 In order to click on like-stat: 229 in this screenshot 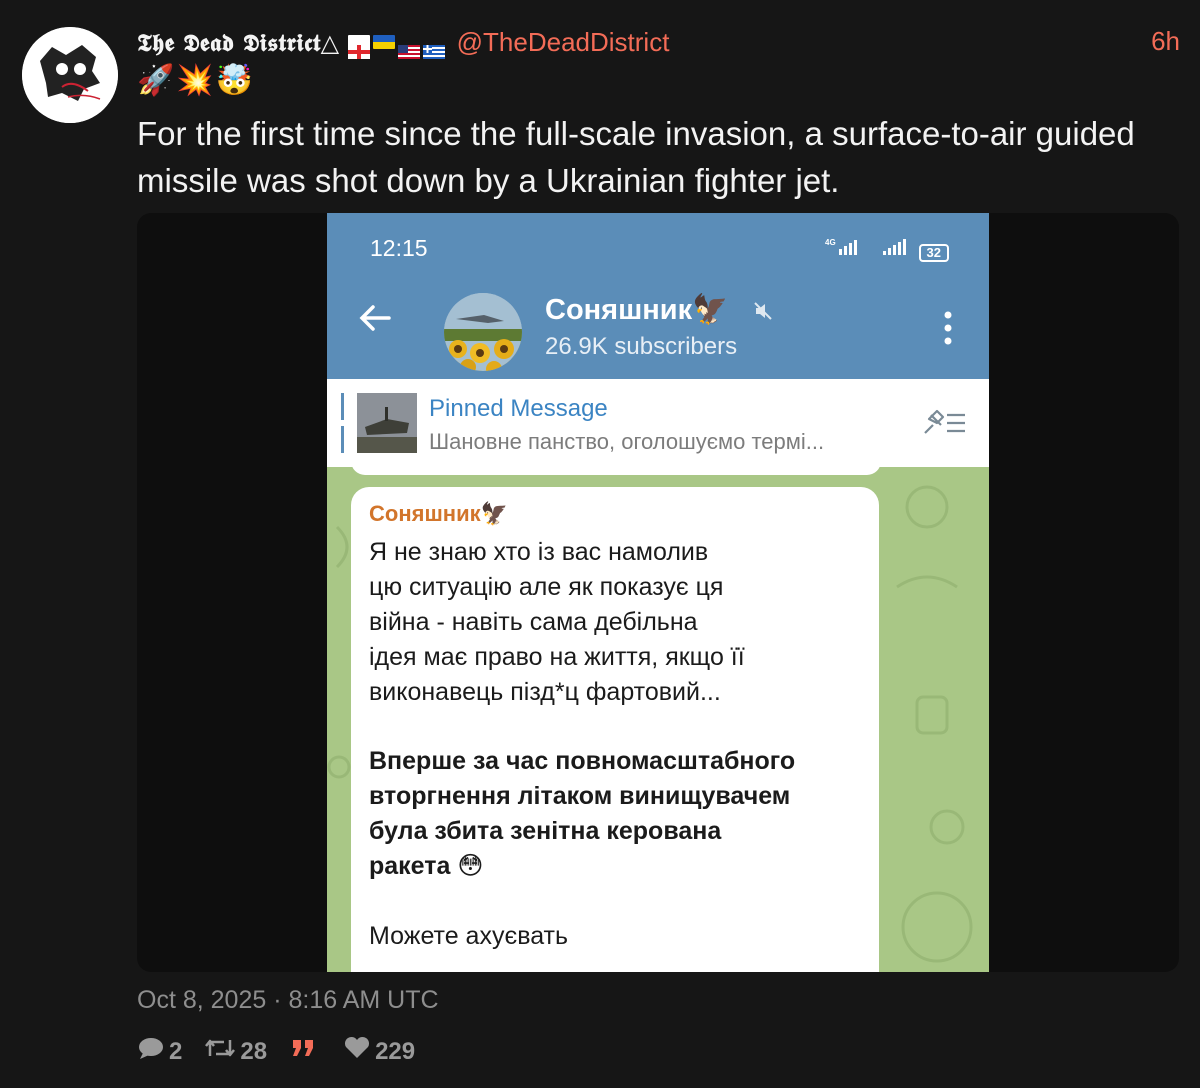, I will do `click(379, 1051)`.